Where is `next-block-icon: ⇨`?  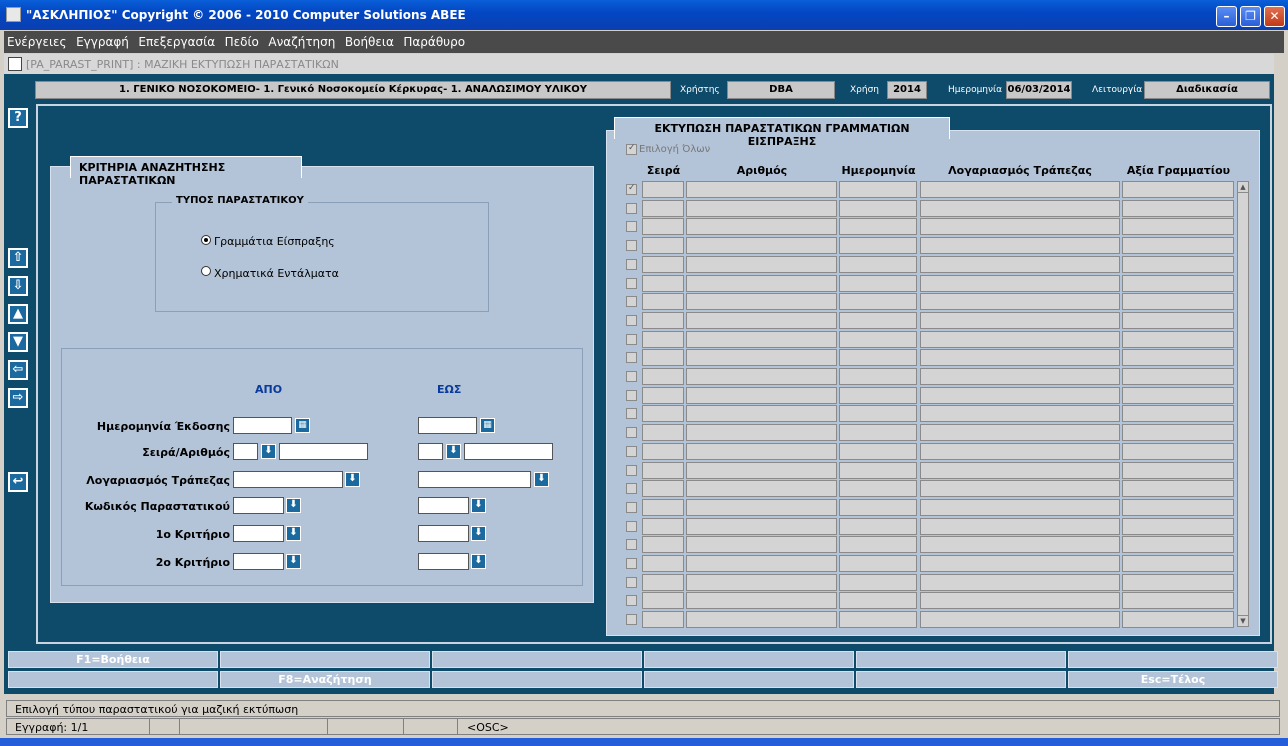
next-block-icon: ⇨ is located at coordinates (18, 398).